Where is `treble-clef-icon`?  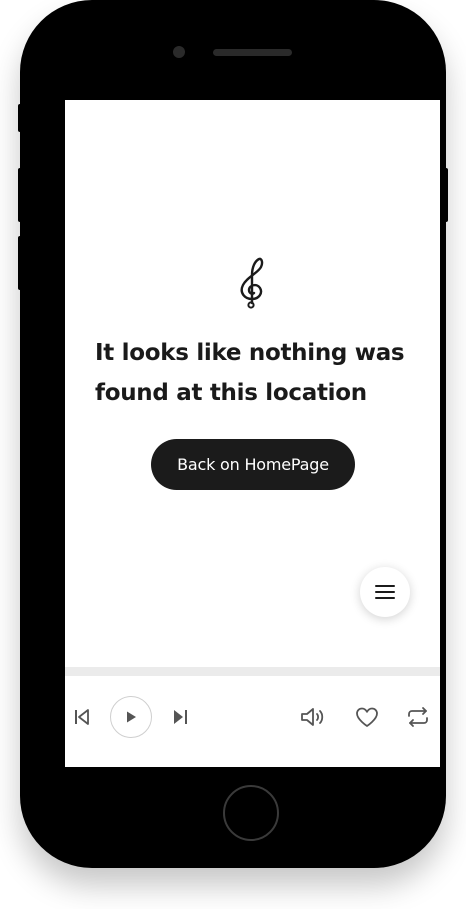 treble-clef-icon is located at coordinates (252, 283).